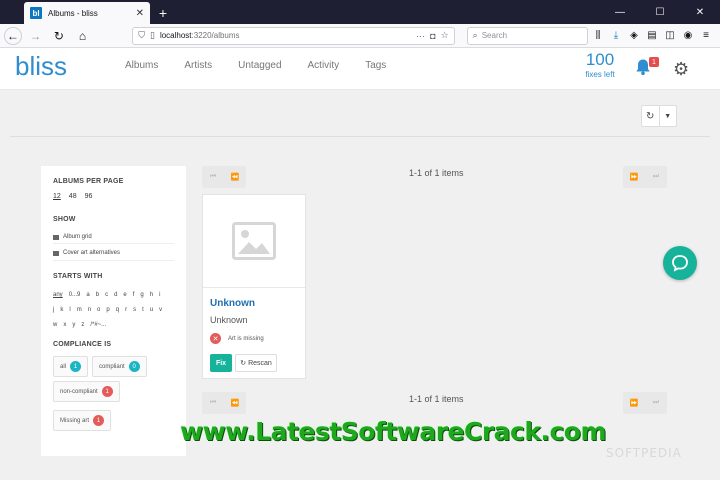  I want to click on close-window-icon: ✕, so click(700, 12).